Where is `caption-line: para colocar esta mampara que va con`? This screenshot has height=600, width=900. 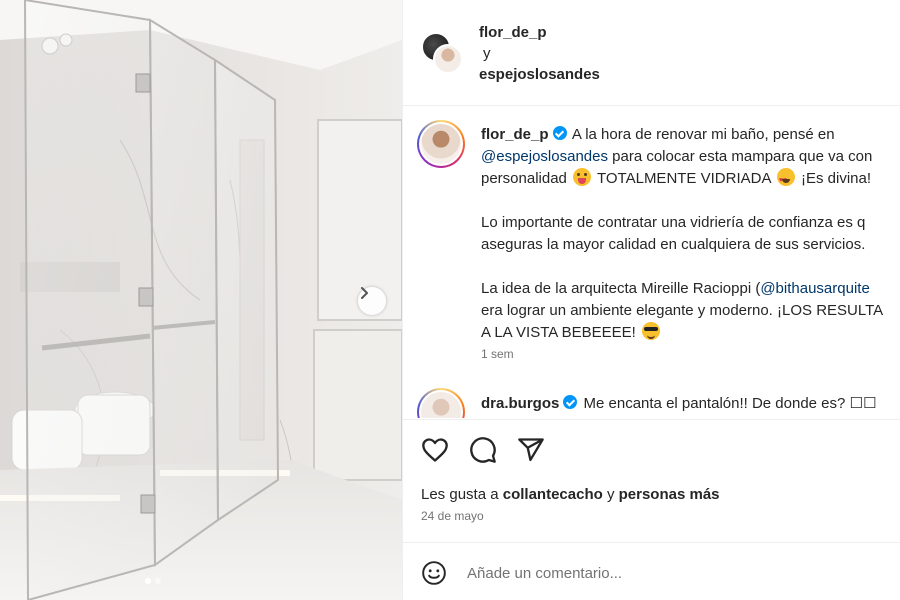 caption-line: para colocar esta mampara que va con is located at coordinates (740, 156).